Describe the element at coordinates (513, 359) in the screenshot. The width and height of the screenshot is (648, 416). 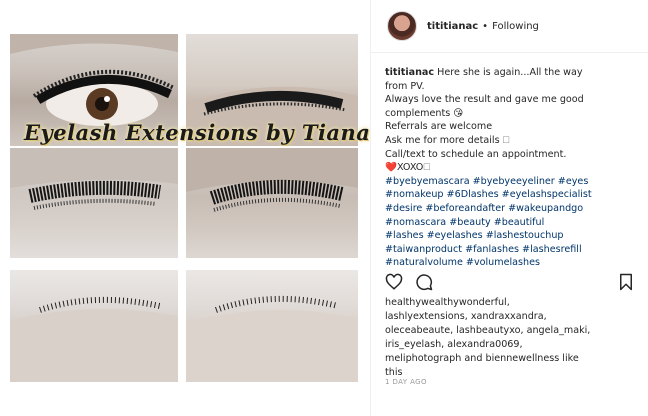
I see `liked-by-line: meliphotograph and biennewellness like` at that location.